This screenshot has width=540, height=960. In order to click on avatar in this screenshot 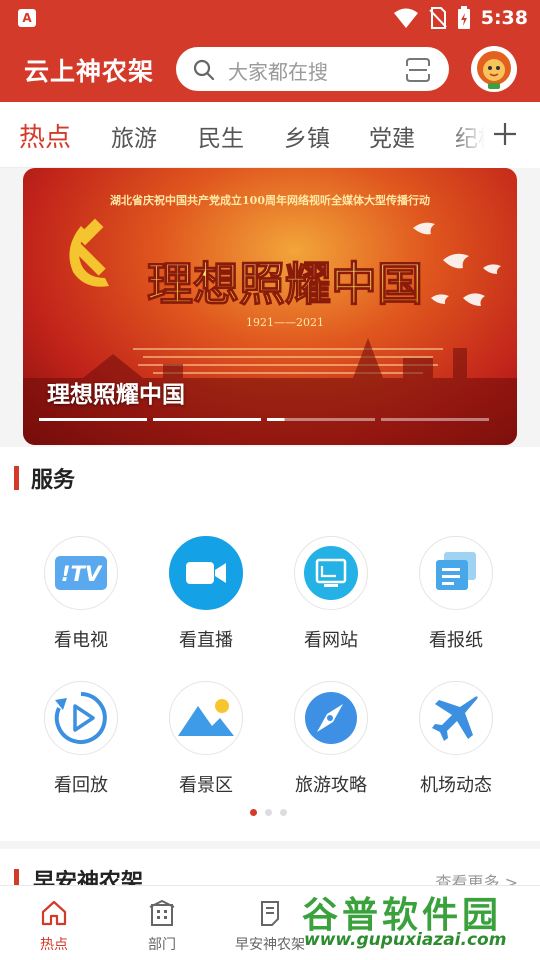, I will do `click(494, 69)`.